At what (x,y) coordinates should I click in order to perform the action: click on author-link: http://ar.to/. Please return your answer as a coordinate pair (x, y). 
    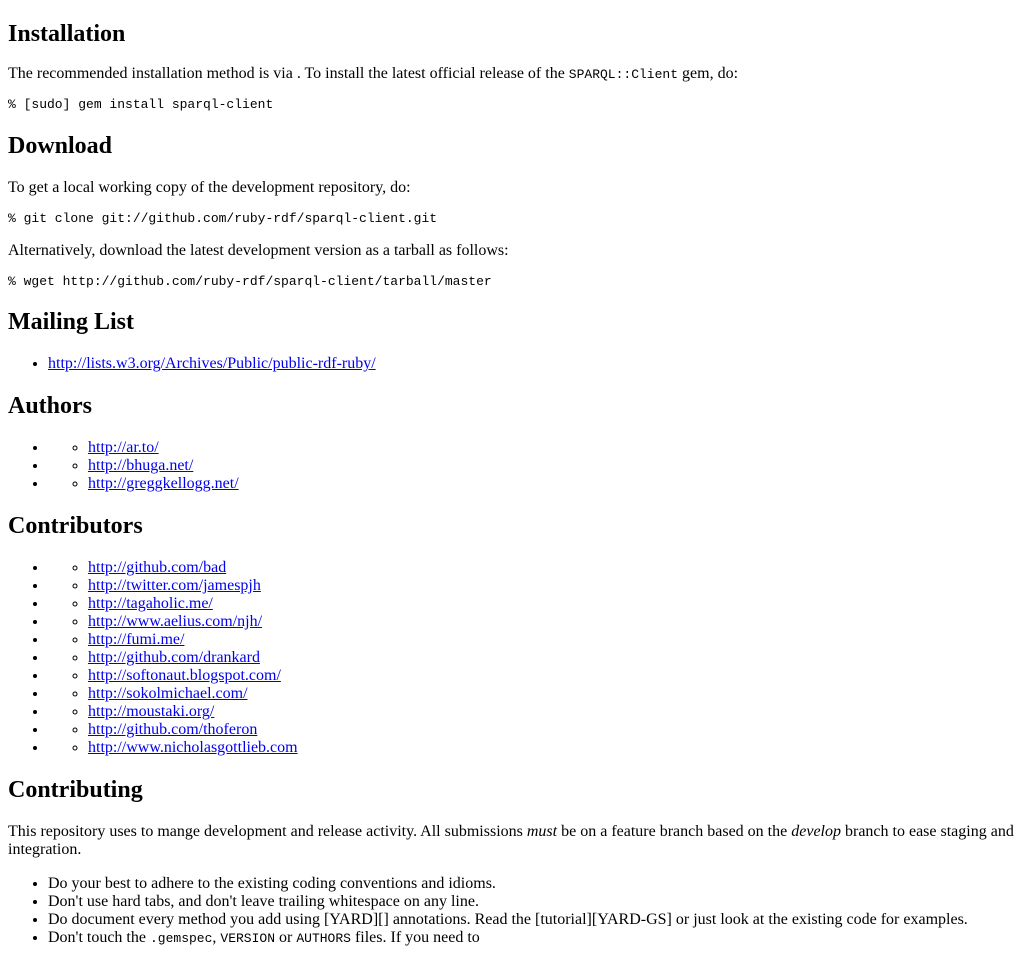
    Looking at the image, I should click on (123, 447).